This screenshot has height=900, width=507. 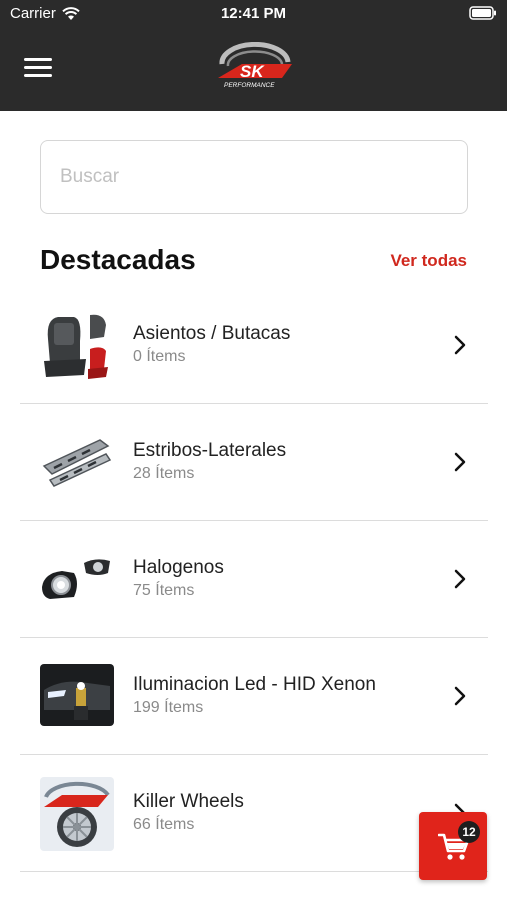 I want to click on hamburger-menu-icon, so click(x=39, y=69).